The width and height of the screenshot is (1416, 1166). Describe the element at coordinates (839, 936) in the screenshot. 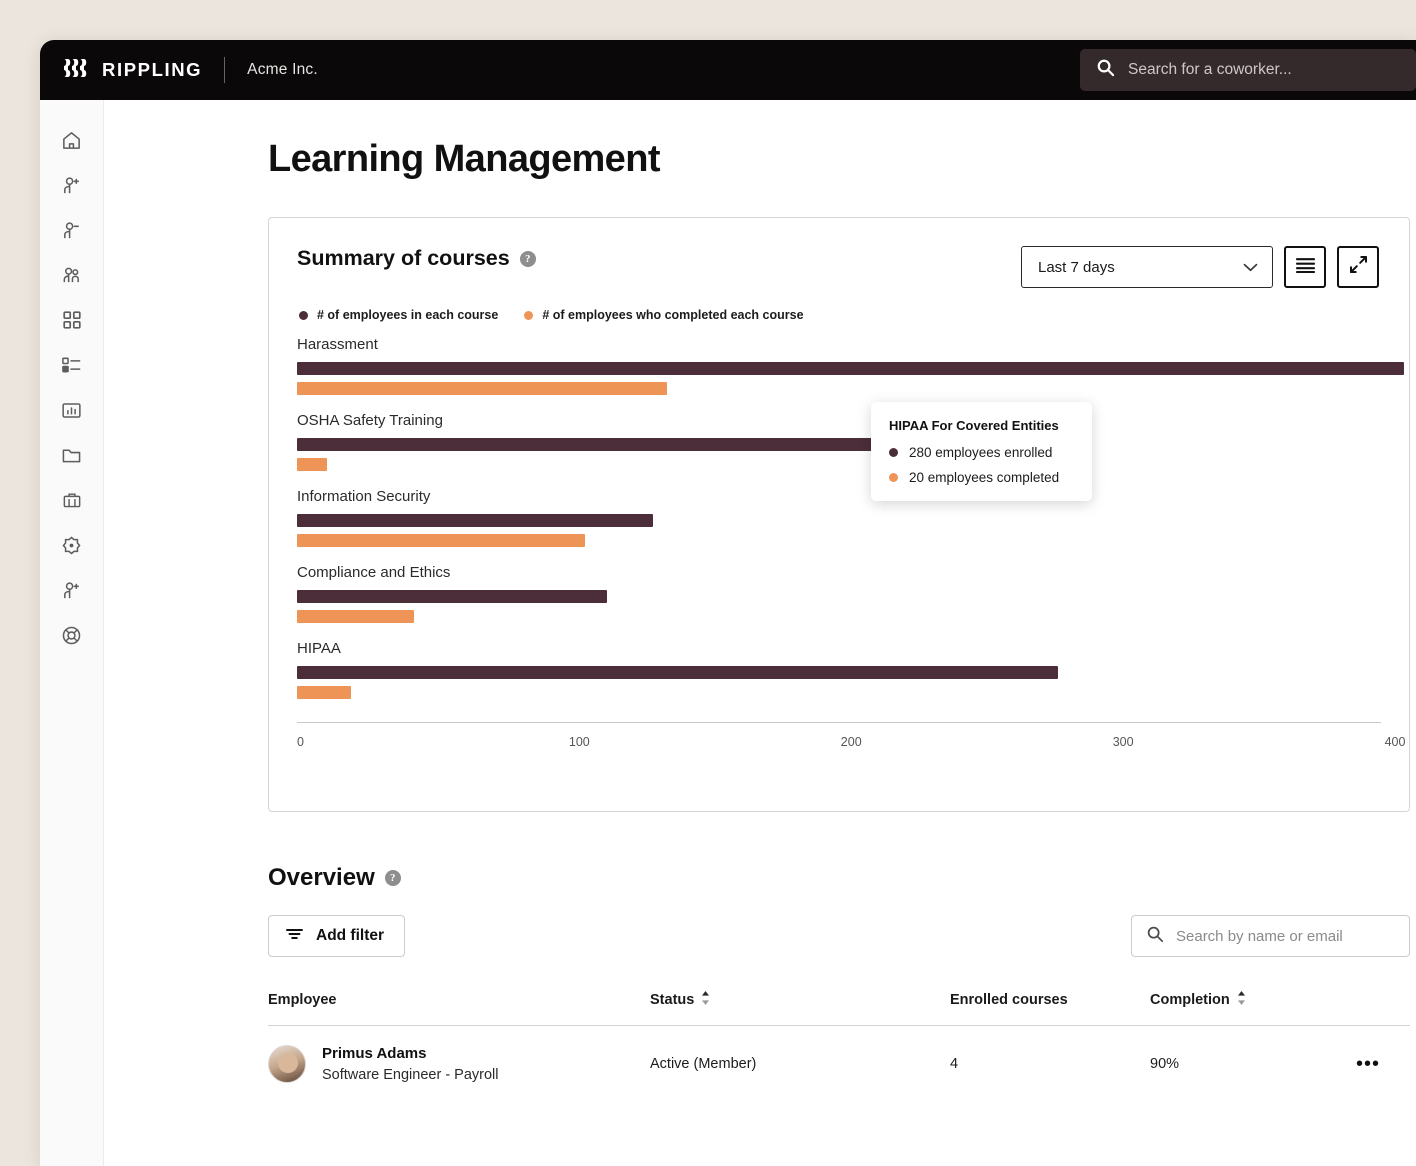

I see `overview-toolbar: Add filter Search by name or email` at that location.